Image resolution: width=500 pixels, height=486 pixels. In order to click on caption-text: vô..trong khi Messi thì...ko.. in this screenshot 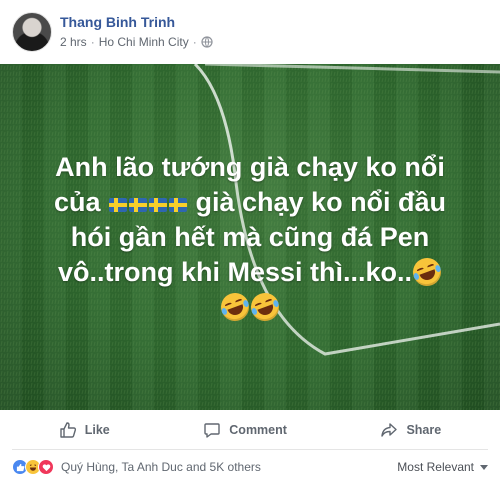, I will do `click(235, 272)`.